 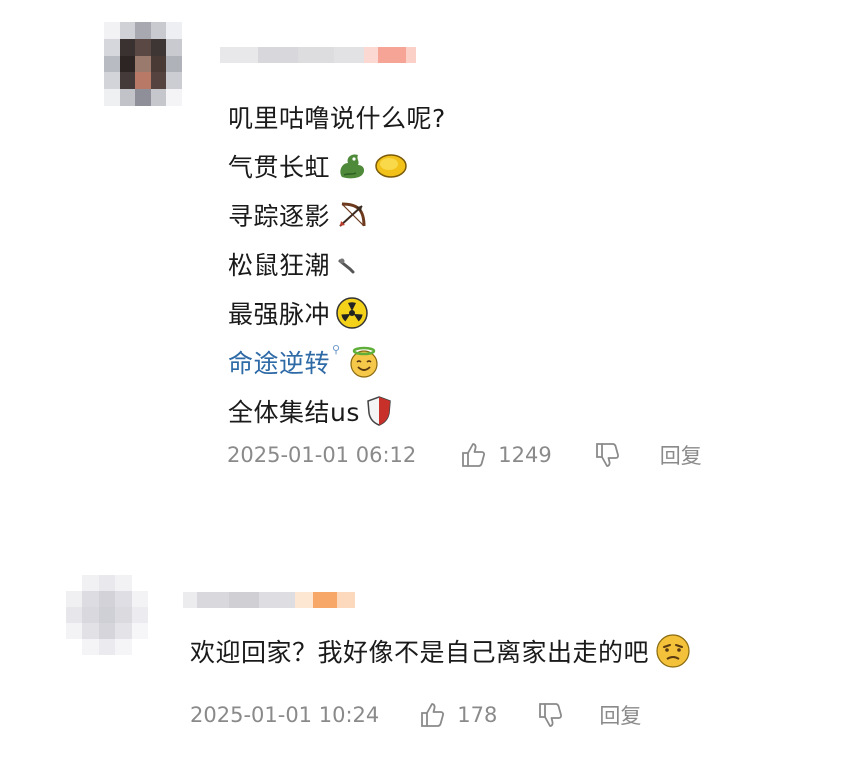 What do you see at coordinates (285, 715) in the screenshot?
I see `timestamp: 2025-01-01 10:24` at bounding box center [285, 715].